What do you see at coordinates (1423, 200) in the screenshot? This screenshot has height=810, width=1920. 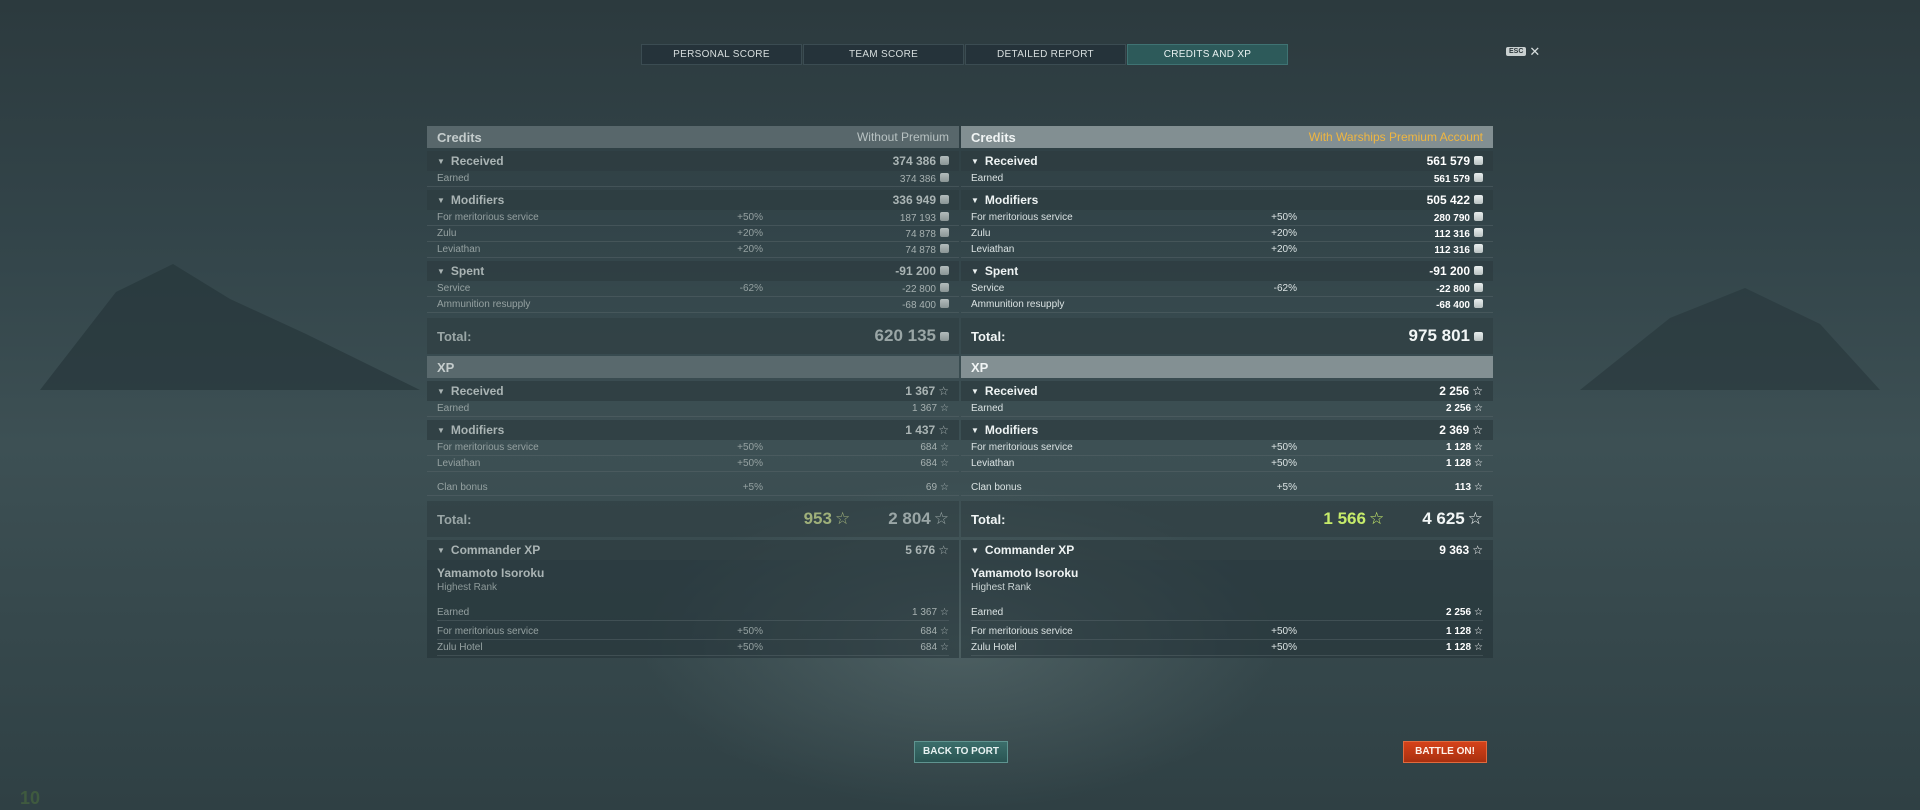 I see `section-value: 505 422` at bounding box center [1423, 200].